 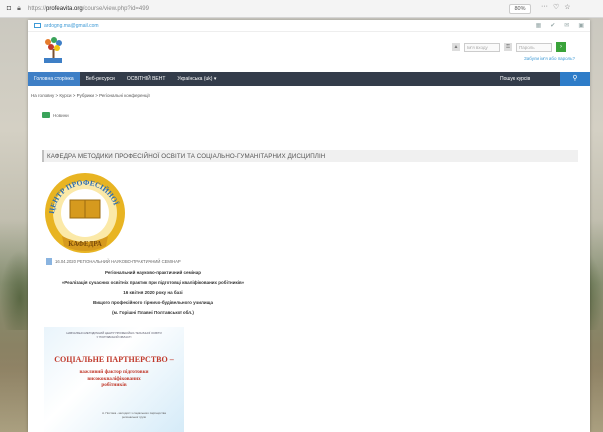 I want to click on forgot-password-link: Забули ім'я або пароль?, so click(x=549, y=58).